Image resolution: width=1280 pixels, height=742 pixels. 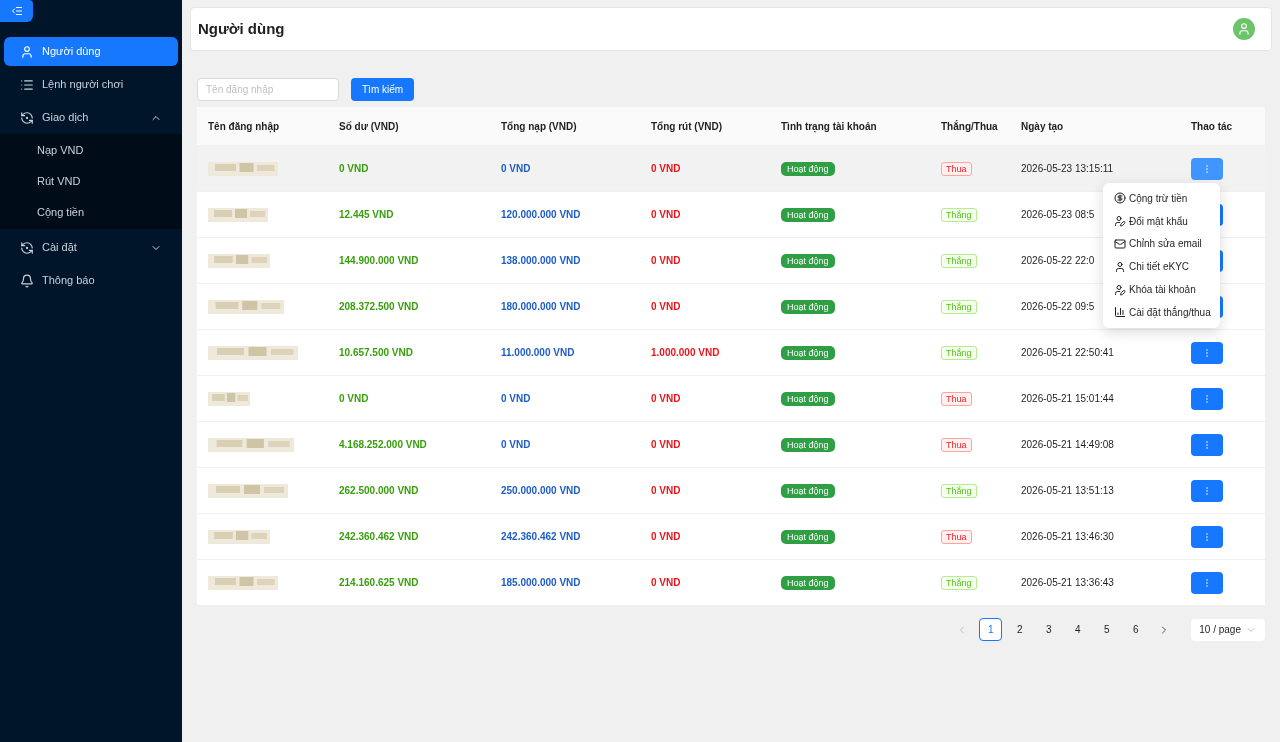 I want to click on search-button: Tìm kiếm, so click(x=383, y=89).